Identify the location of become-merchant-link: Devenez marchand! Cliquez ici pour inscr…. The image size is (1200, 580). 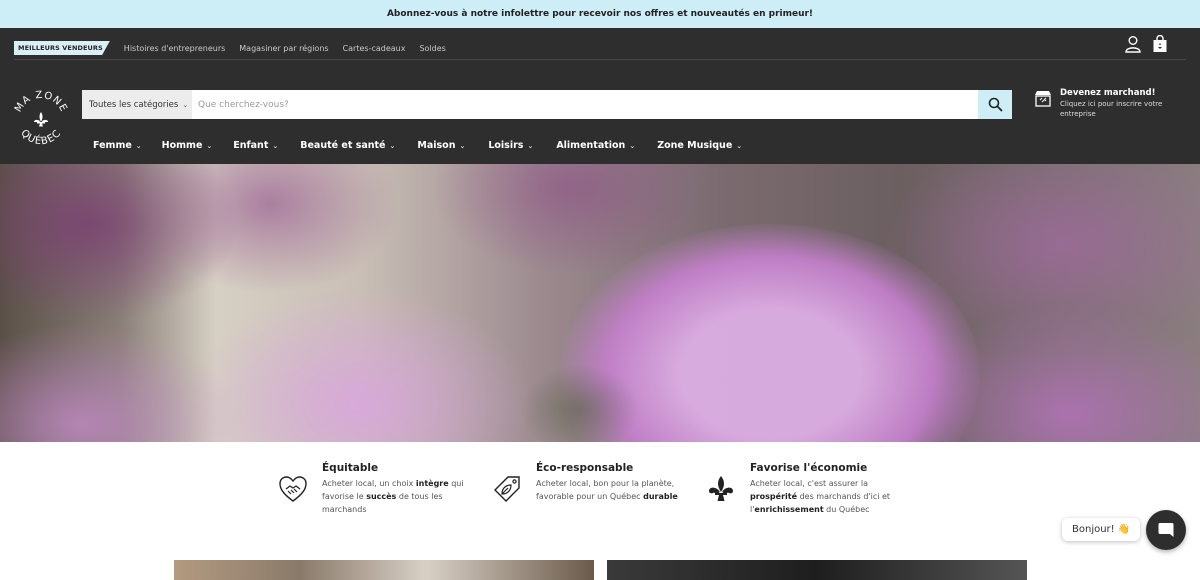
(1106, 103).